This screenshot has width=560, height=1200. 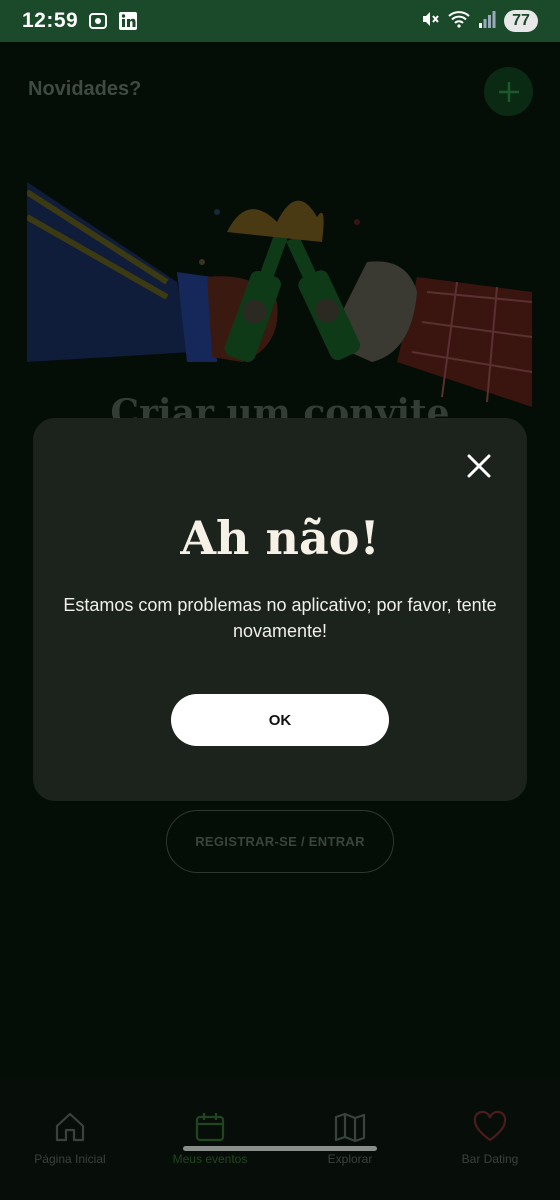 What do you see at coordinates (280, 538) in the screenshot?
I see `dialog-title: Ah não!` at bounding box center [280, 538].